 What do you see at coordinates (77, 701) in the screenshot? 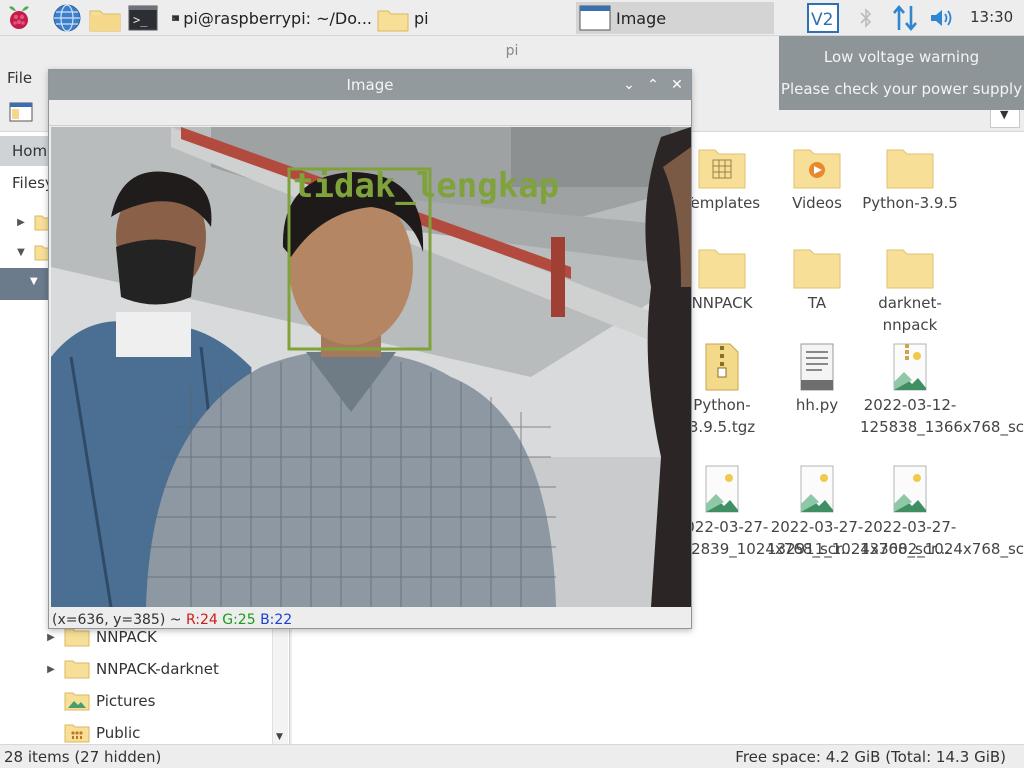
I see `pictures-folder-icon` at bounding box center [77, 701].